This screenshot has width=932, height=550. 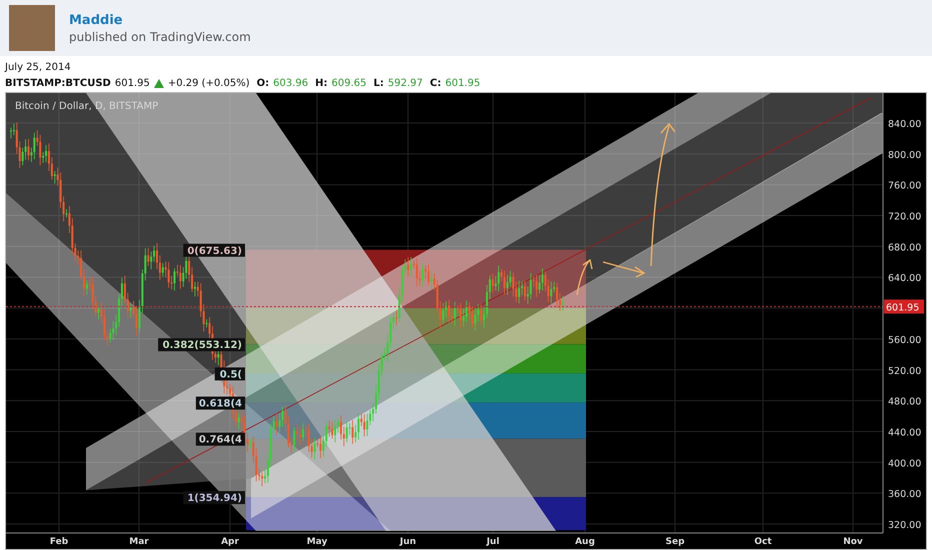 I want to click on ohlc-label: H:, so click(x=321, y=83).